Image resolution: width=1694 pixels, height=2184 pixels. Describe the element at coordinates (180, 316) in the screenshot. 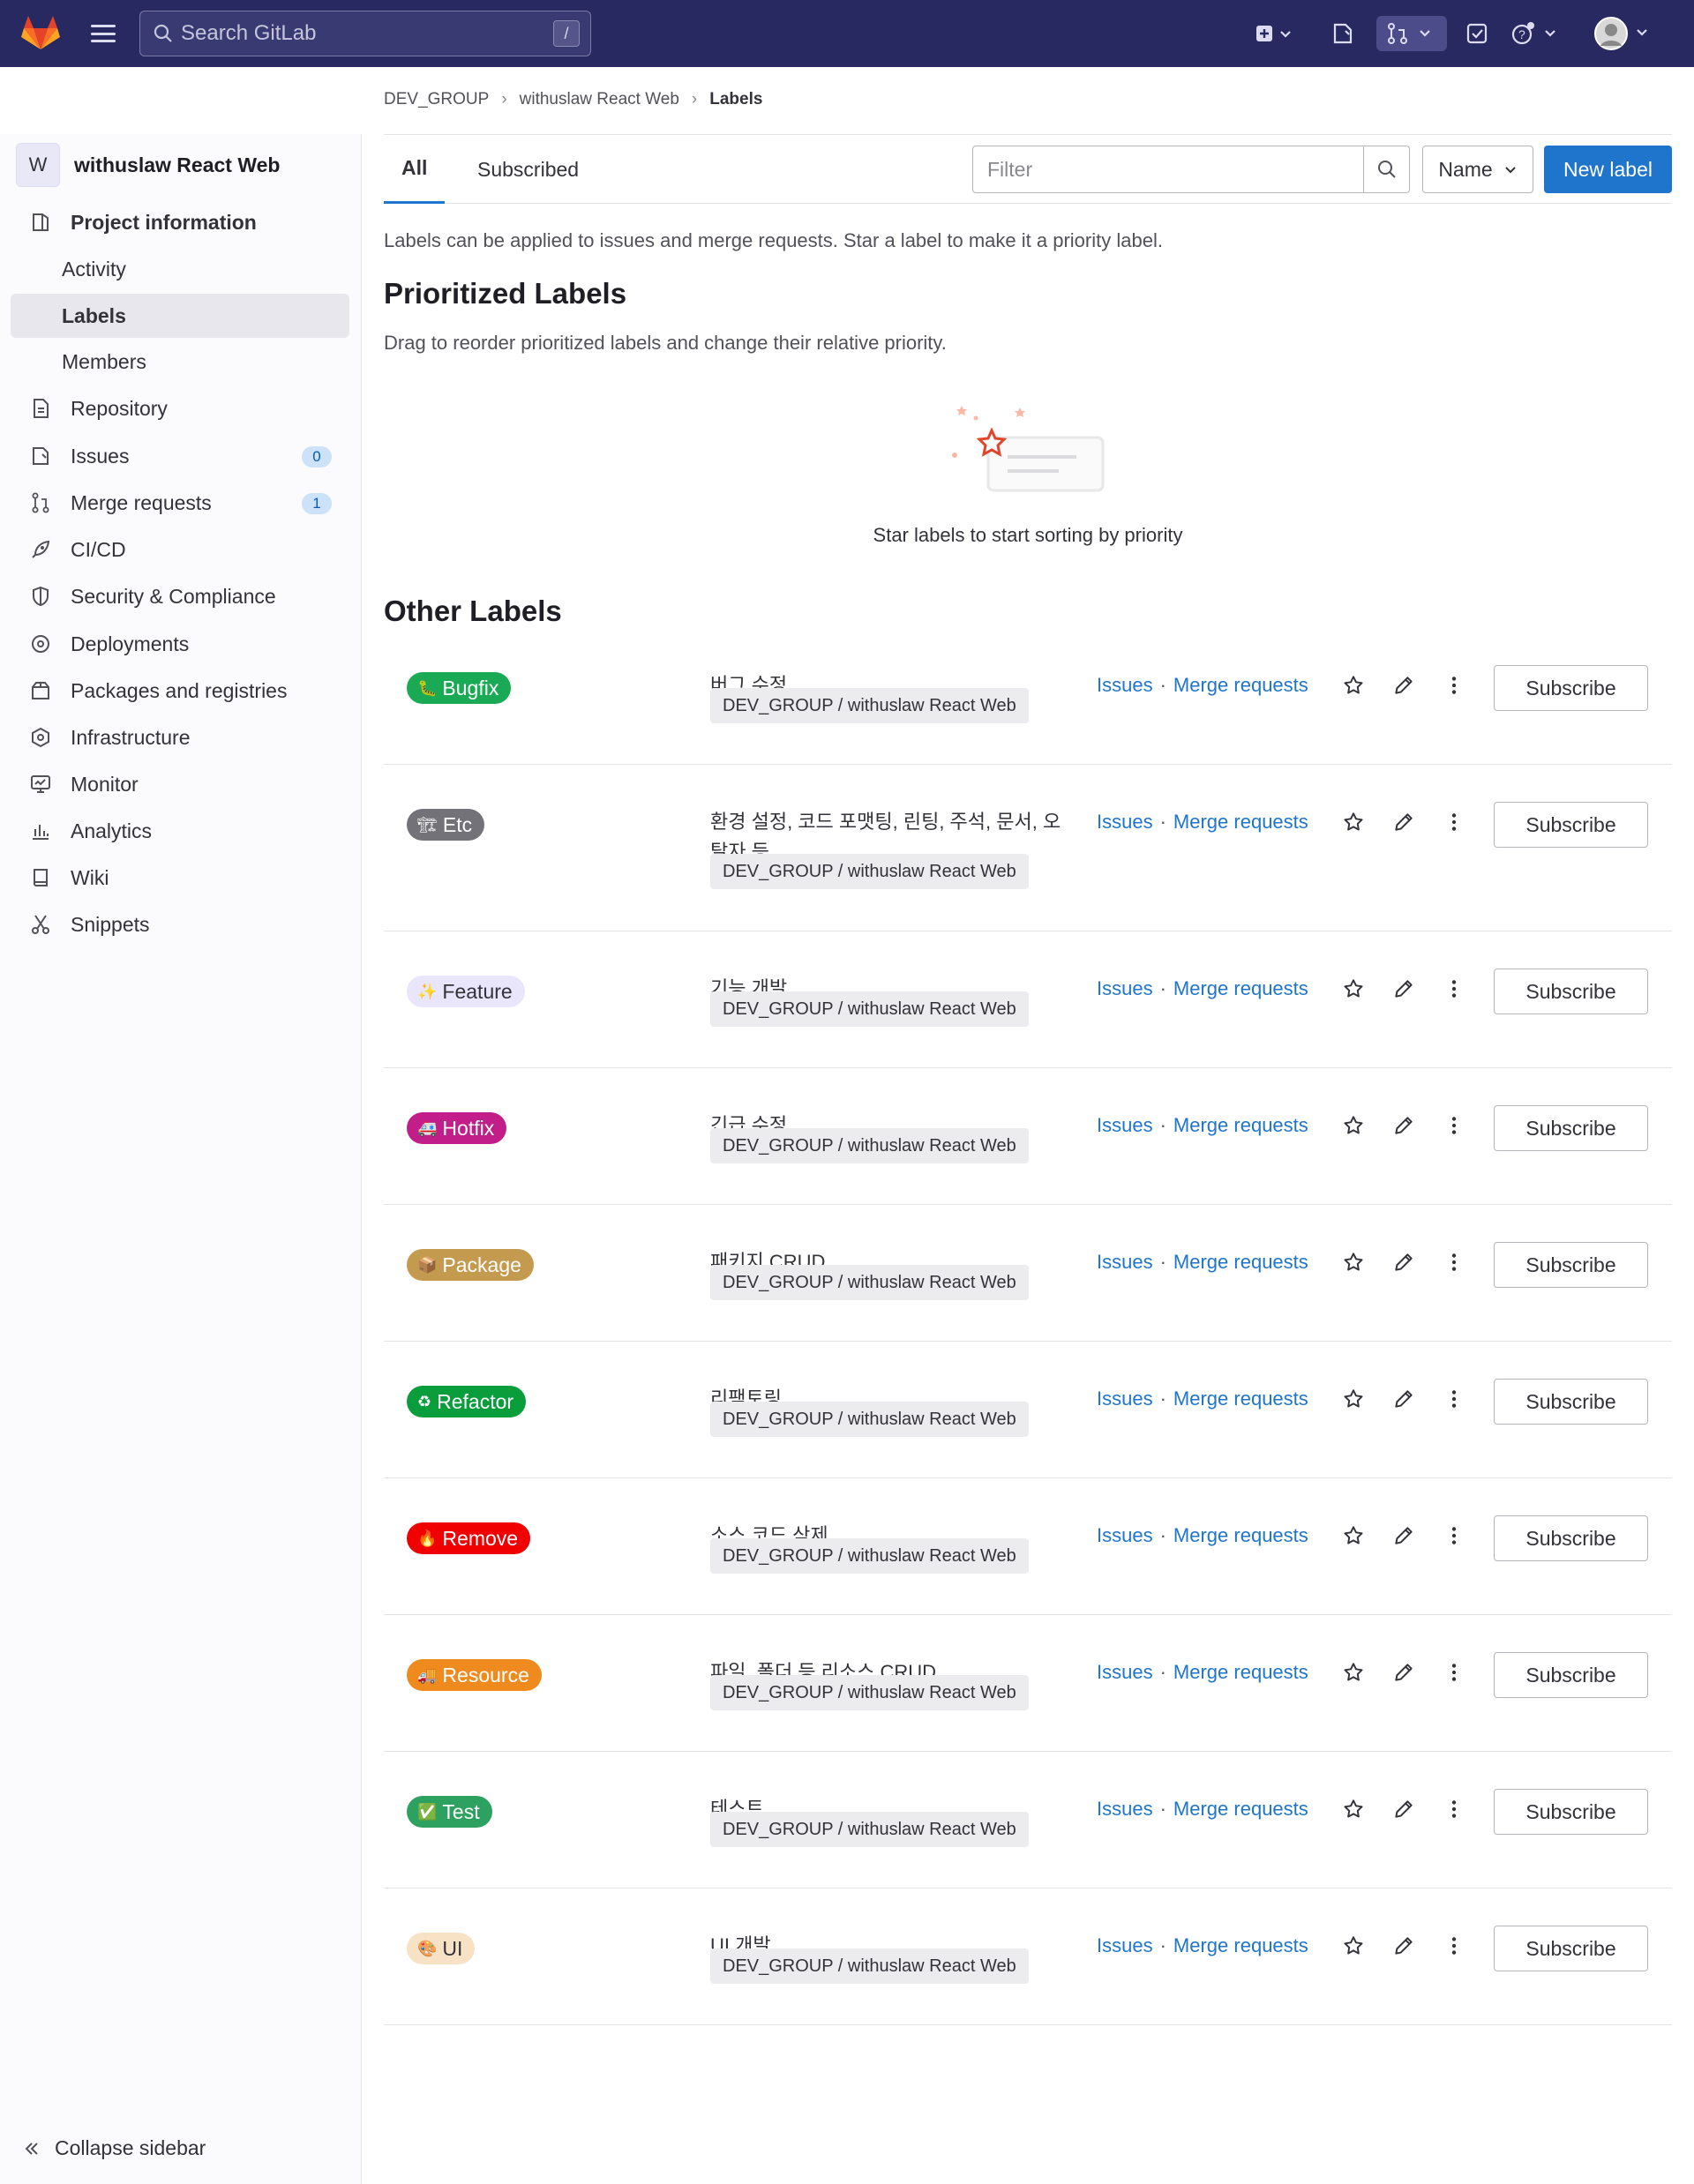

I see `sidebar-item-labels: Labels` at that location.